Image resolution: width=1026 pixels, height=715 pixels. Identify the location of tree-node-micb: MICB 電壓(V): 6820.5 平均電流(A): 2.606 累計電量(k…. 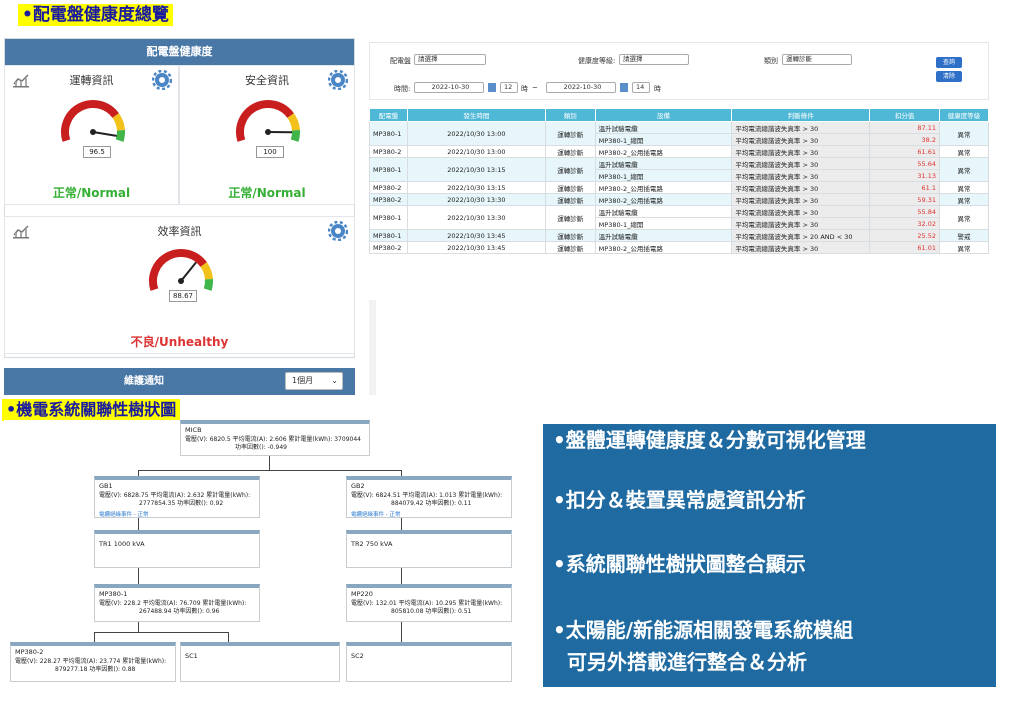
(275, 438).